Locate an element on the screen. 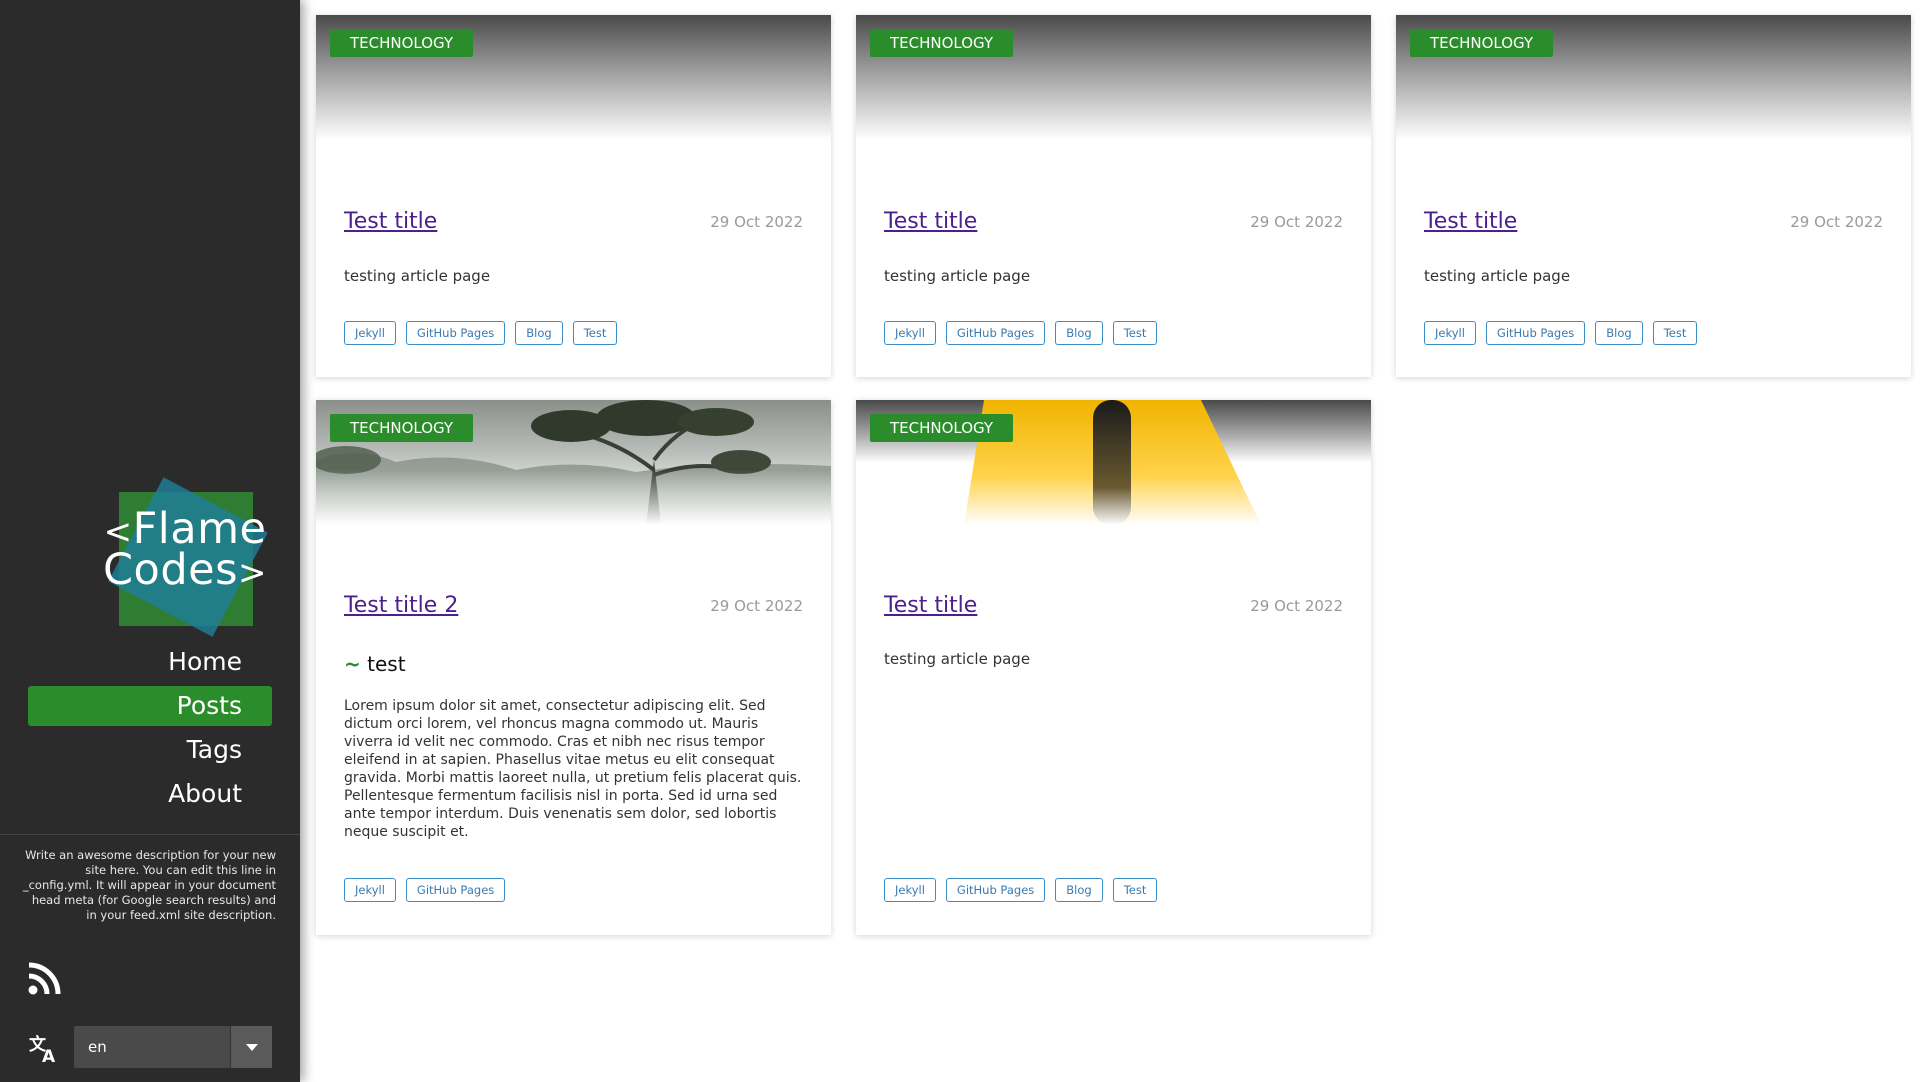  chevron-down-icon is located at coordinates (252, 1047).